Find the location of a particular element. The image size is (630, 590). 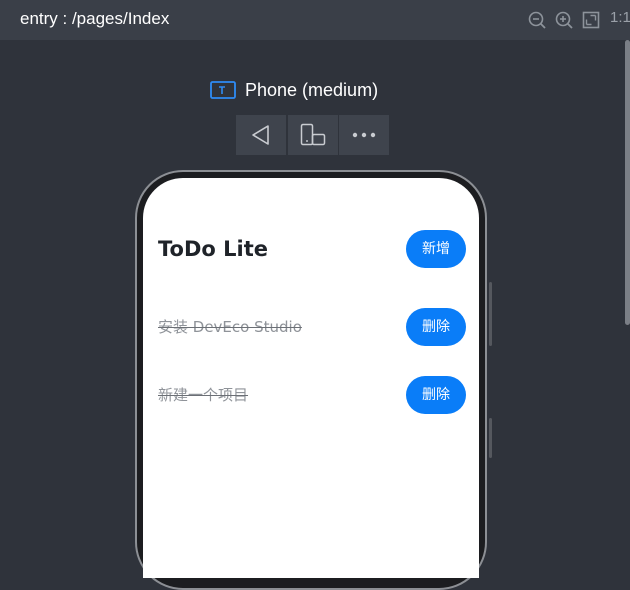

app-title: ToDo Lite is located at coordinates (213, 249).